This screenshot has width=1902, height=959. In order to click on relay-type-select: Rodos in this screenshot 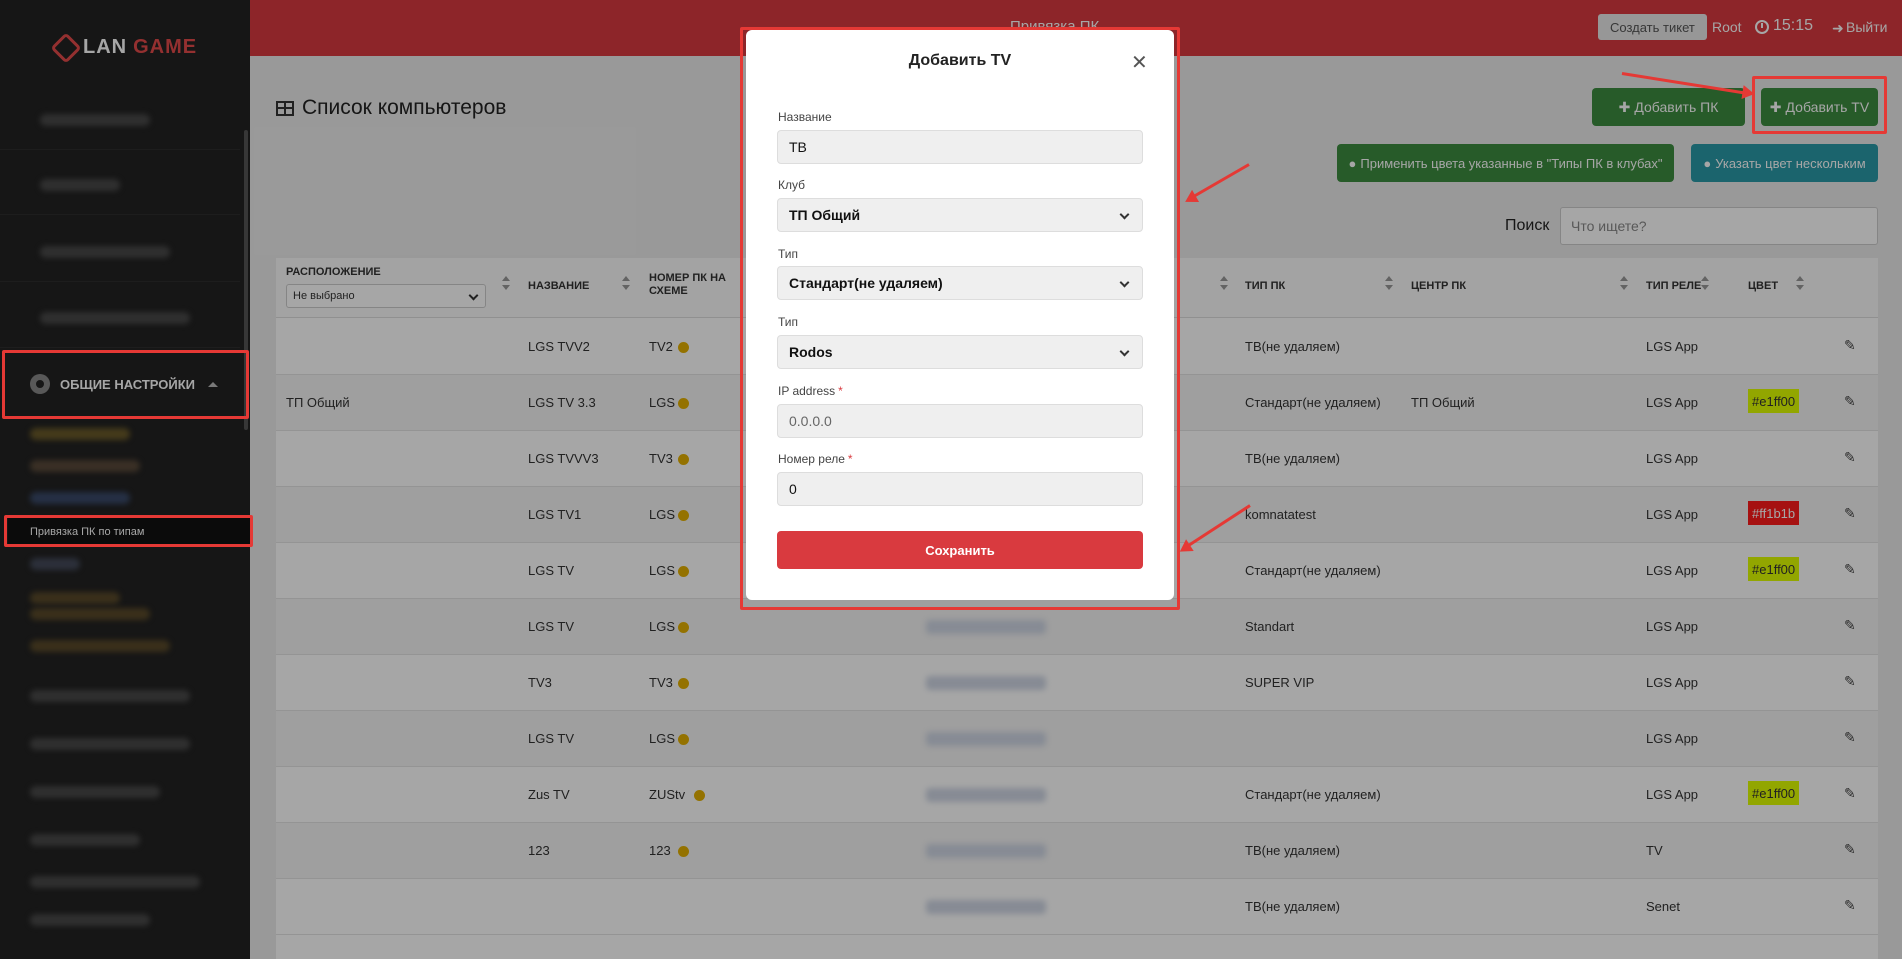, I will do `click(960, 352)`.